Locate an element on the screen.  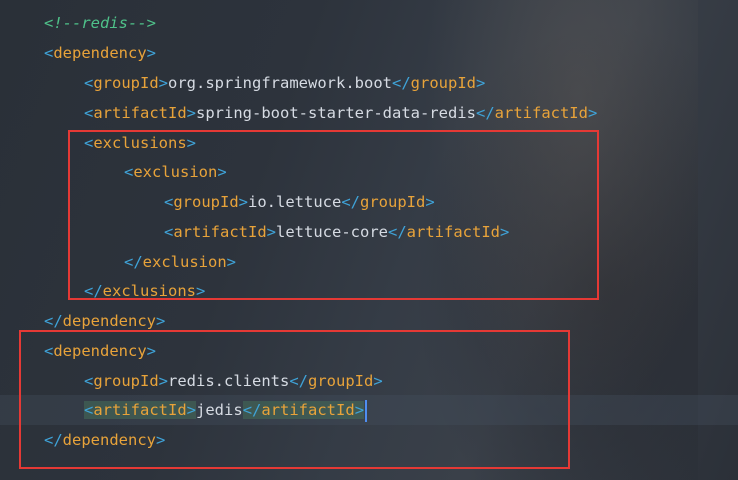
text-caret is located at coordinates (366, 410).